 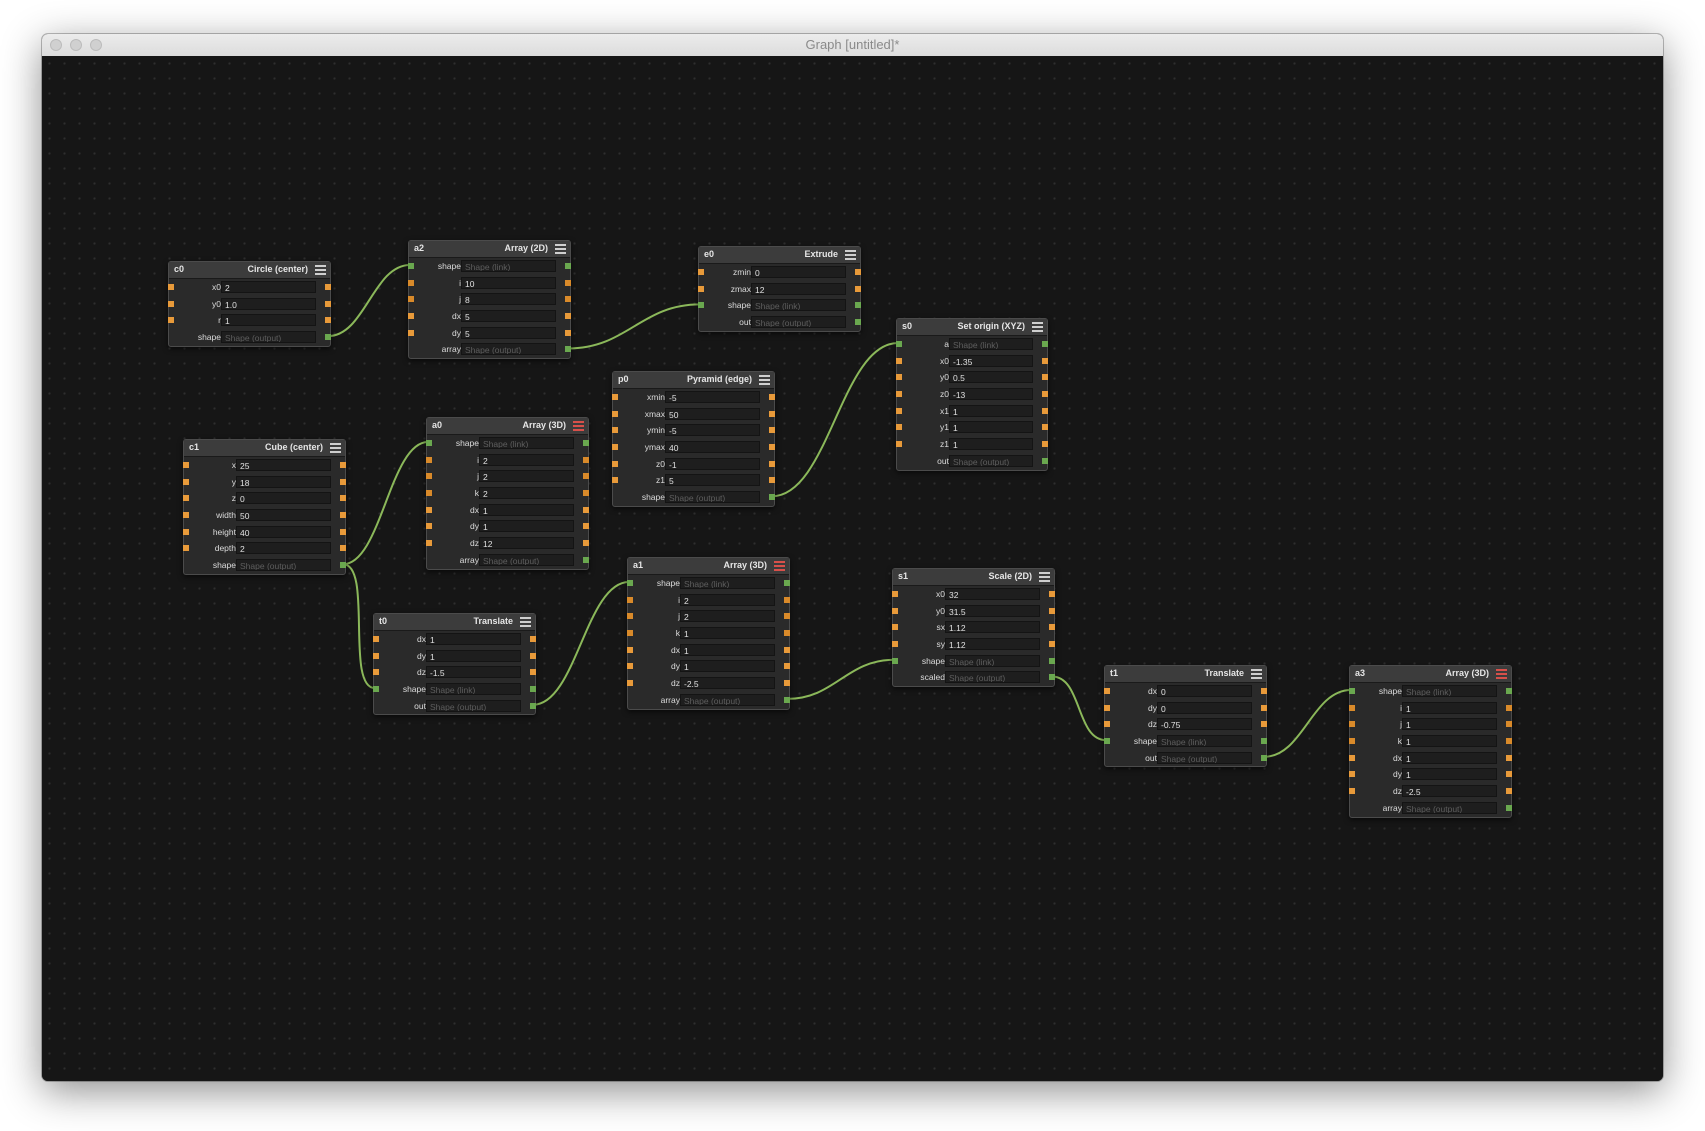 I want to click on node-header: a2 Array (2D), so click(x=489, y=249).